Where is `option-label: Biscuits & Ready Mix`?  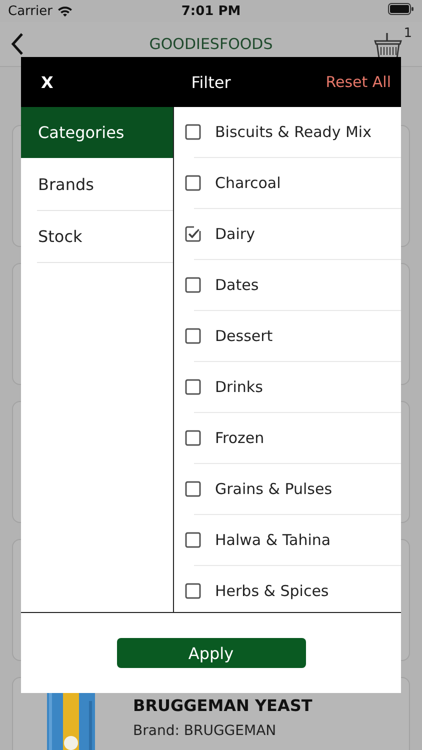 option-label: Biscuits & Ready Mix is located at coordinates (293, 132).